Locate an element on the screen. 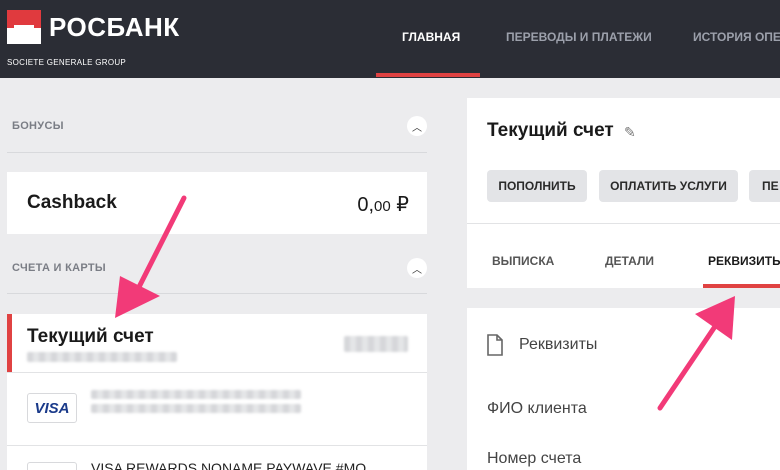  tab-details: ДЕТАЛИ is located at coordinates (629, 261).